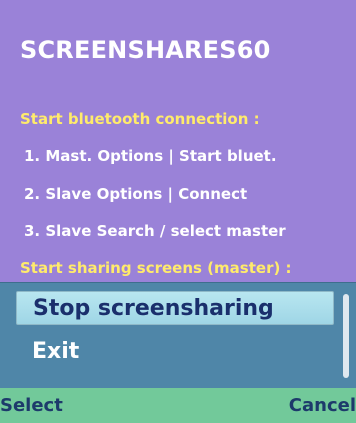 This screenshot has height=423, width=356. I want to click on menu-item-exit: Exit, so click(175, 352).